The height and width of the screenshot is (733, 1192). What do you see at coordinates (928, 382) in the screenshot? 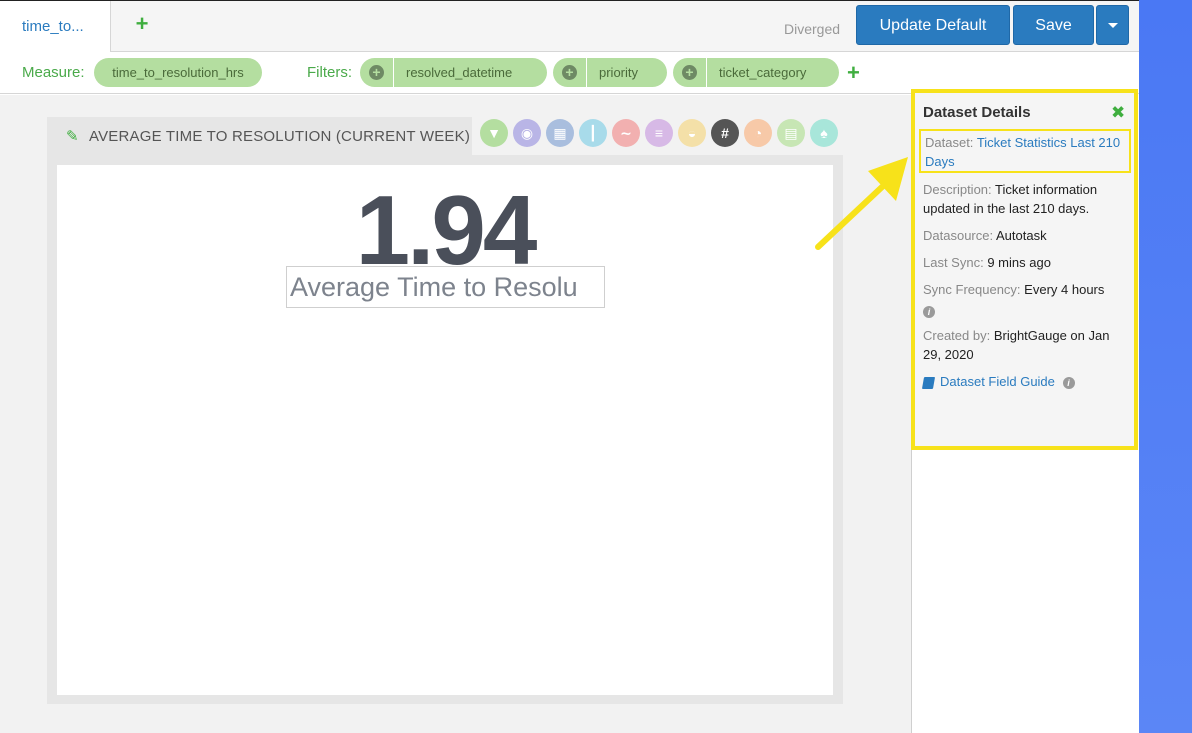
I see `book-icon` at bounding box center [928, 382].